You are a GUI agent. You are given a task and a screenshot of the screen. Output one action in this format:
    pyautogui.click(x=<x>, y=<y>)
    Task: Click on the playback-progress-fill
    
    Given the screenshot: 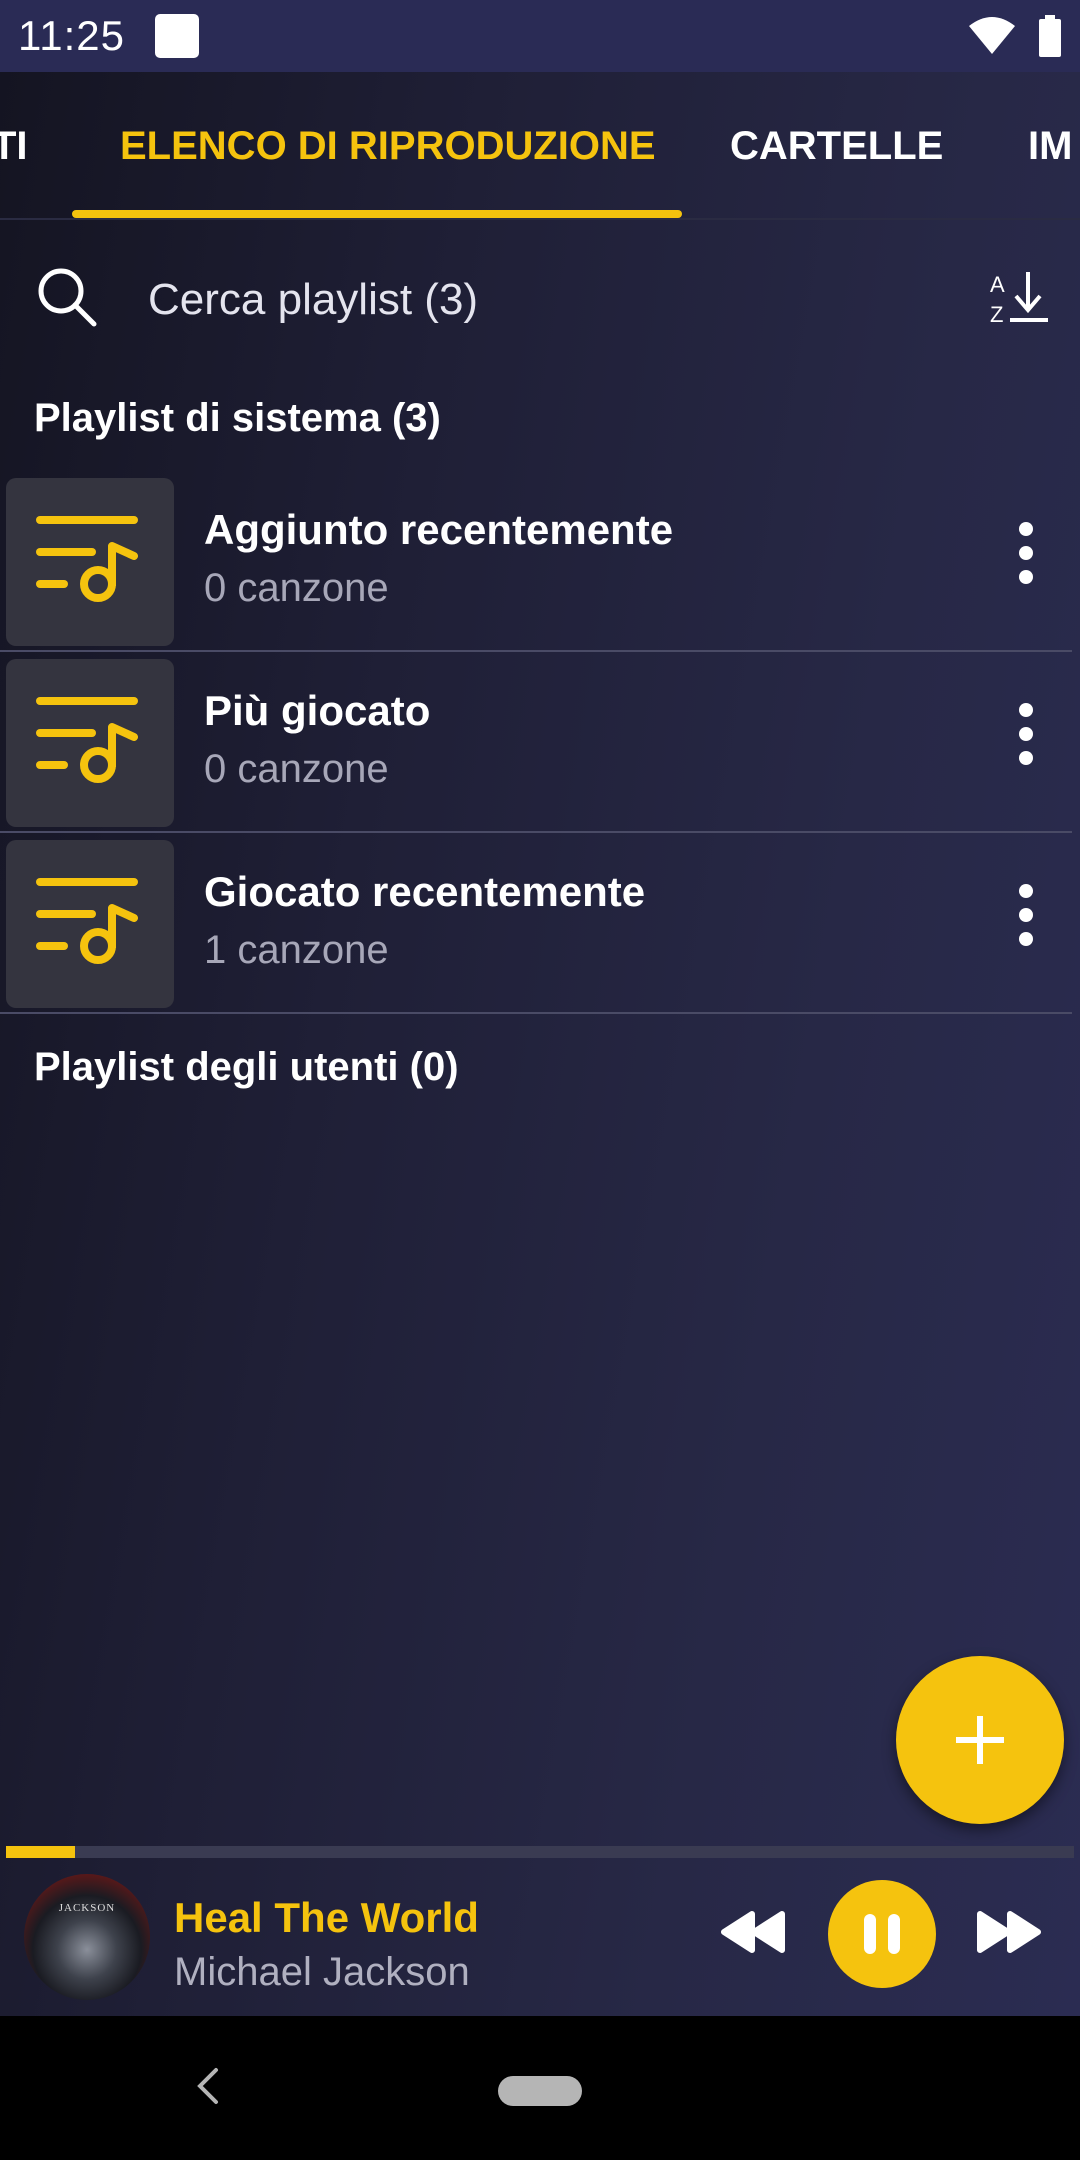 What is the action you would take?
    pyautogui.click(x=41, y=1852)
    